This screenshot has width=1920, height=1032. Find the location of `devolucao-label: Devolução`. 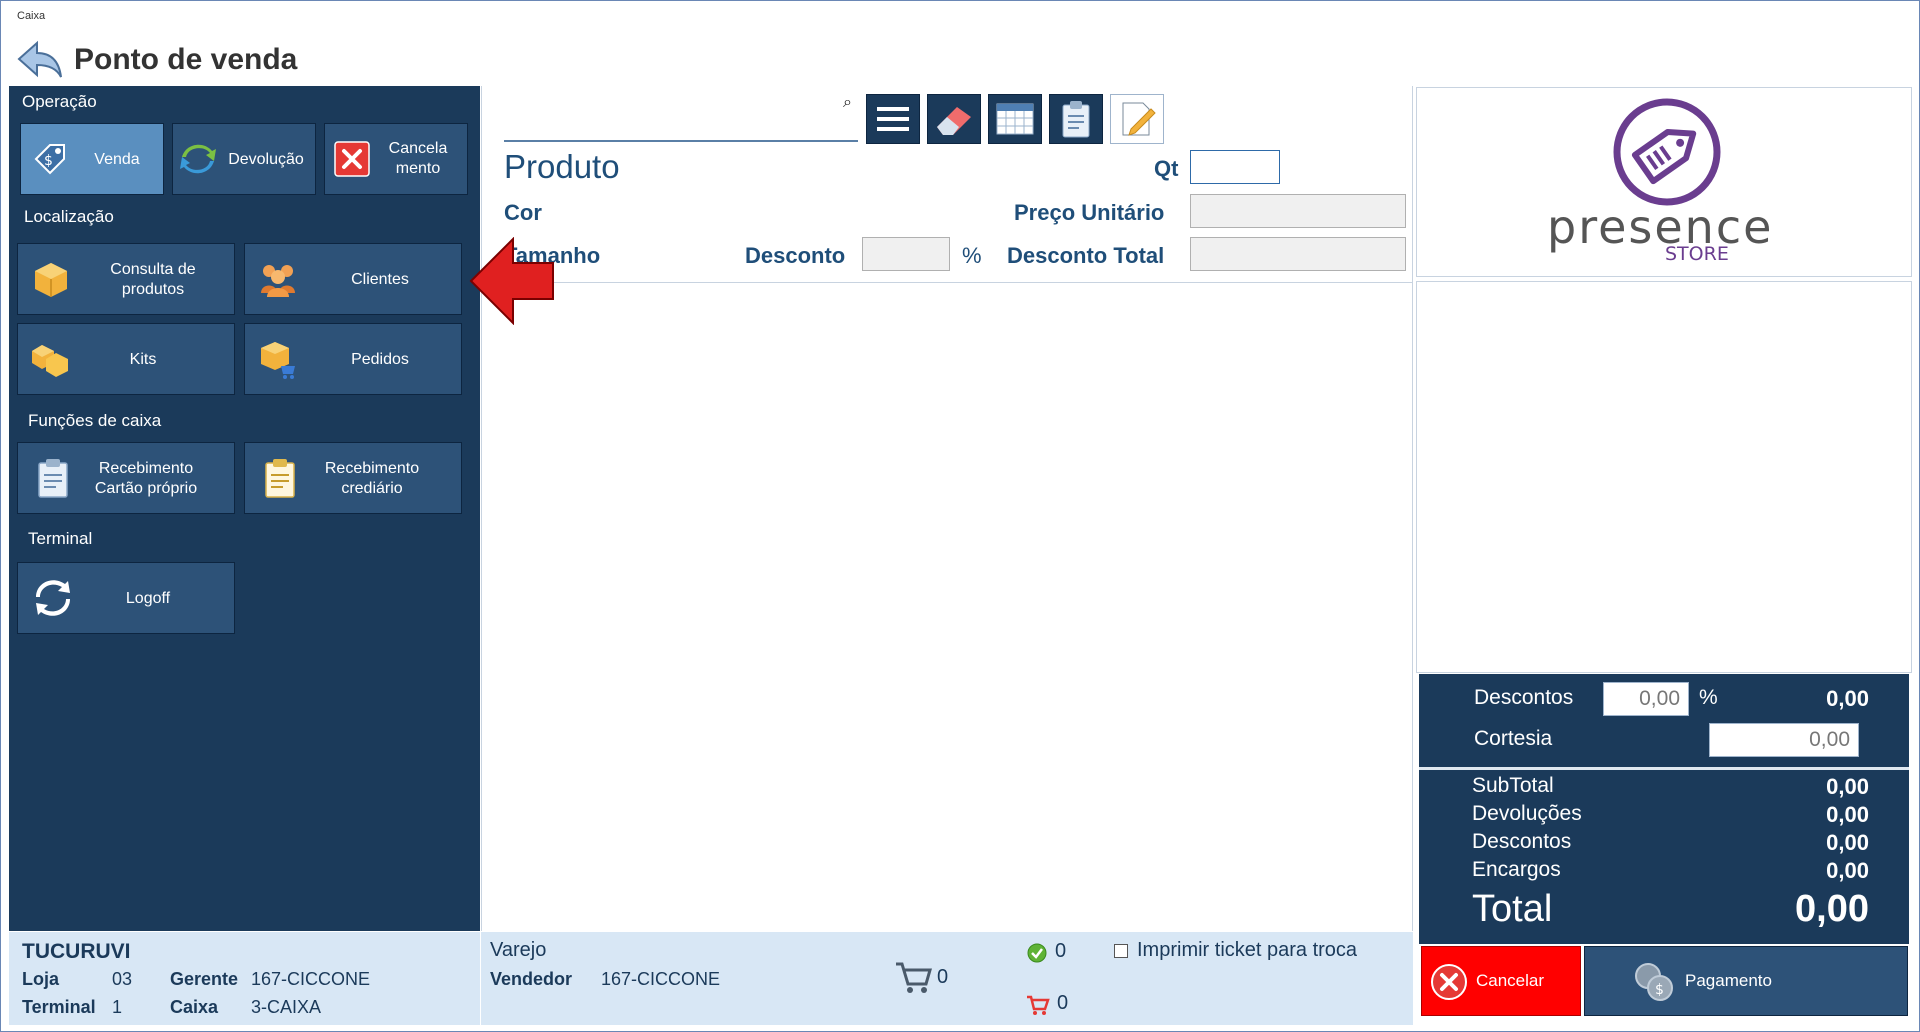

devolucao-label: Devolução is located at coordinates (266, 159).